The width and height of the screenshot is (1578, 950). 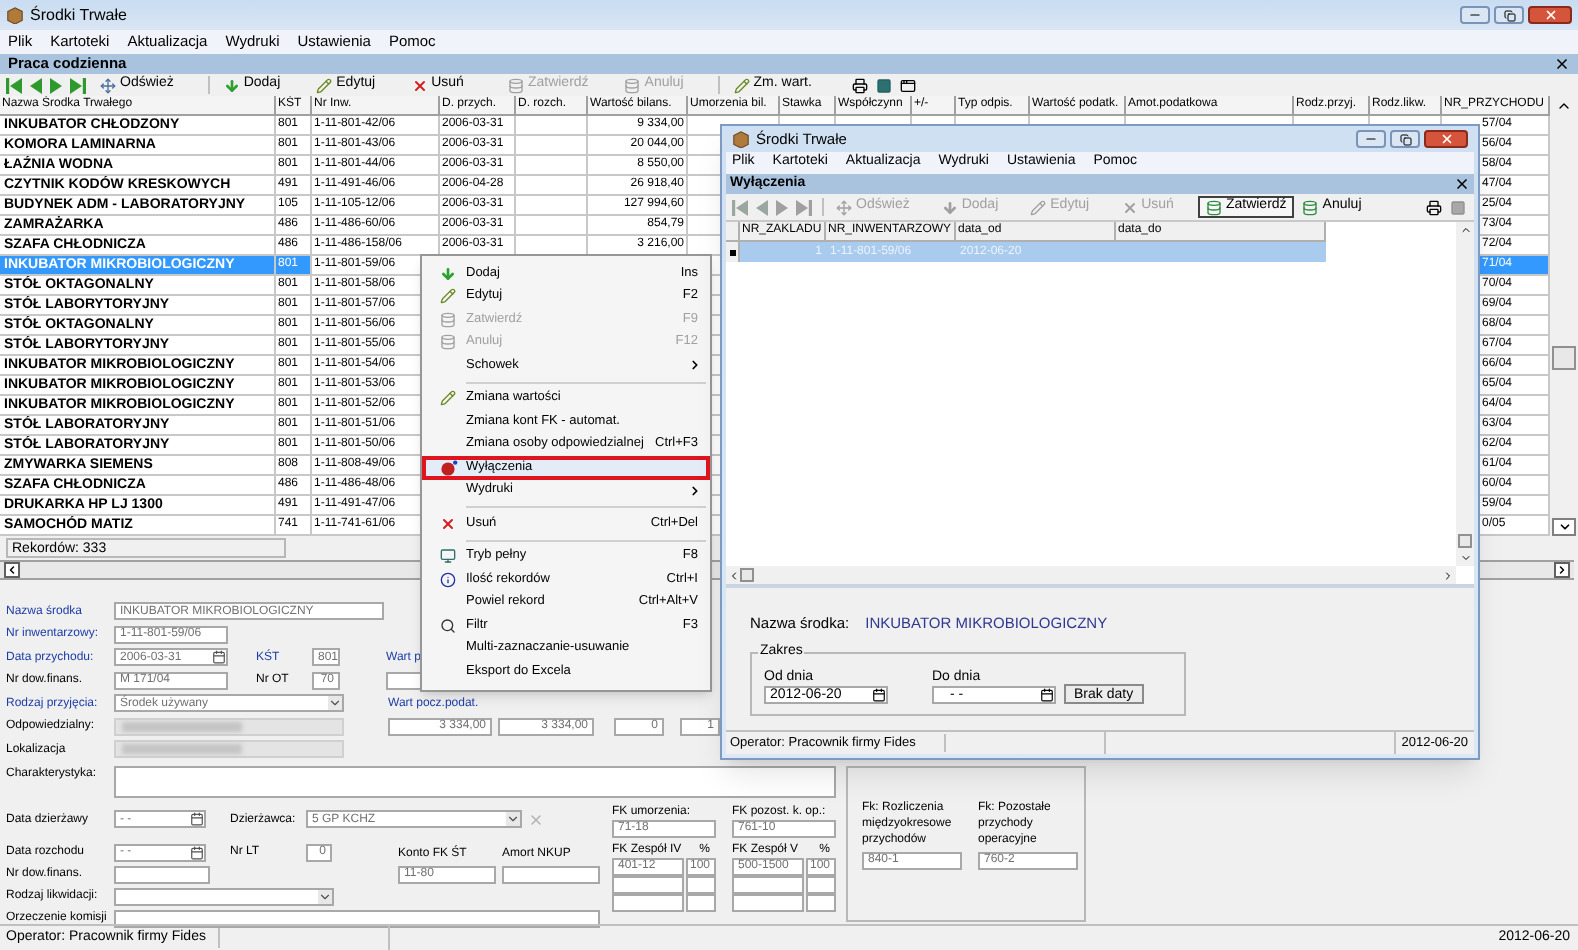 I want to click on clear-icon, so click(x=536, y=819).